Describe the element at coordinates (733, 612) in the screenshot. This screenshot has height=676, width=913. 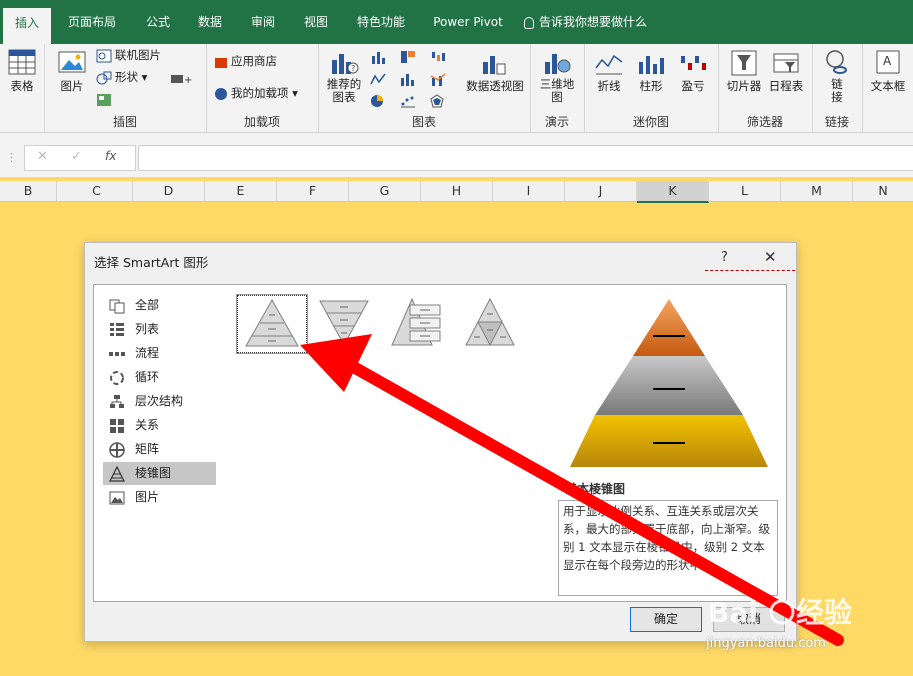
I see `svg-text: Bai` at that location.